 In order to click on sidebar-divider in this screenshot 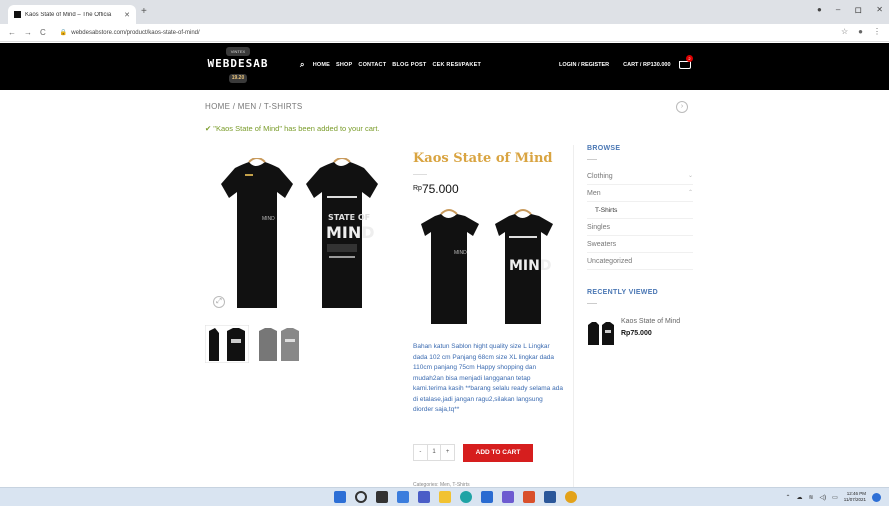, I will do `click(573, 316)`.